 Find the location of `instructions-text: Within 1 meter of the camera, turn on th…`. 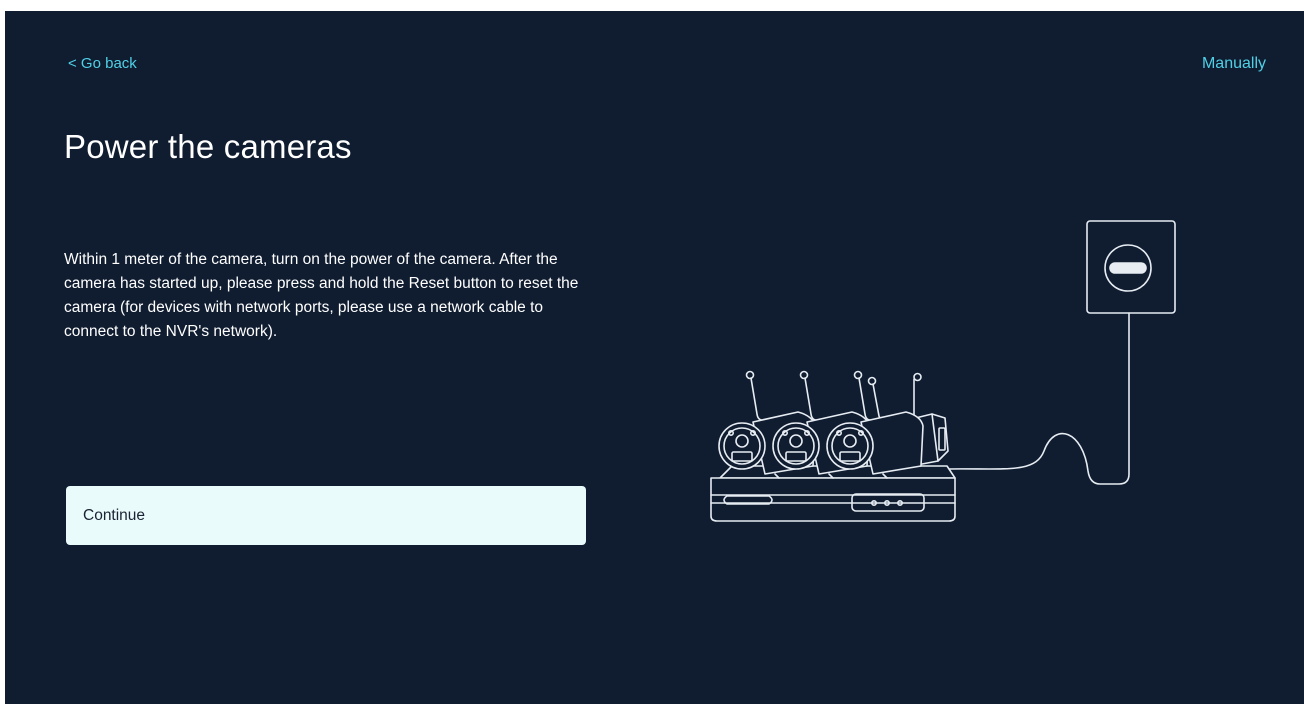

instructions-text: Within 1 meter of the camera, turn on th… is located at coordinates (321, 295).